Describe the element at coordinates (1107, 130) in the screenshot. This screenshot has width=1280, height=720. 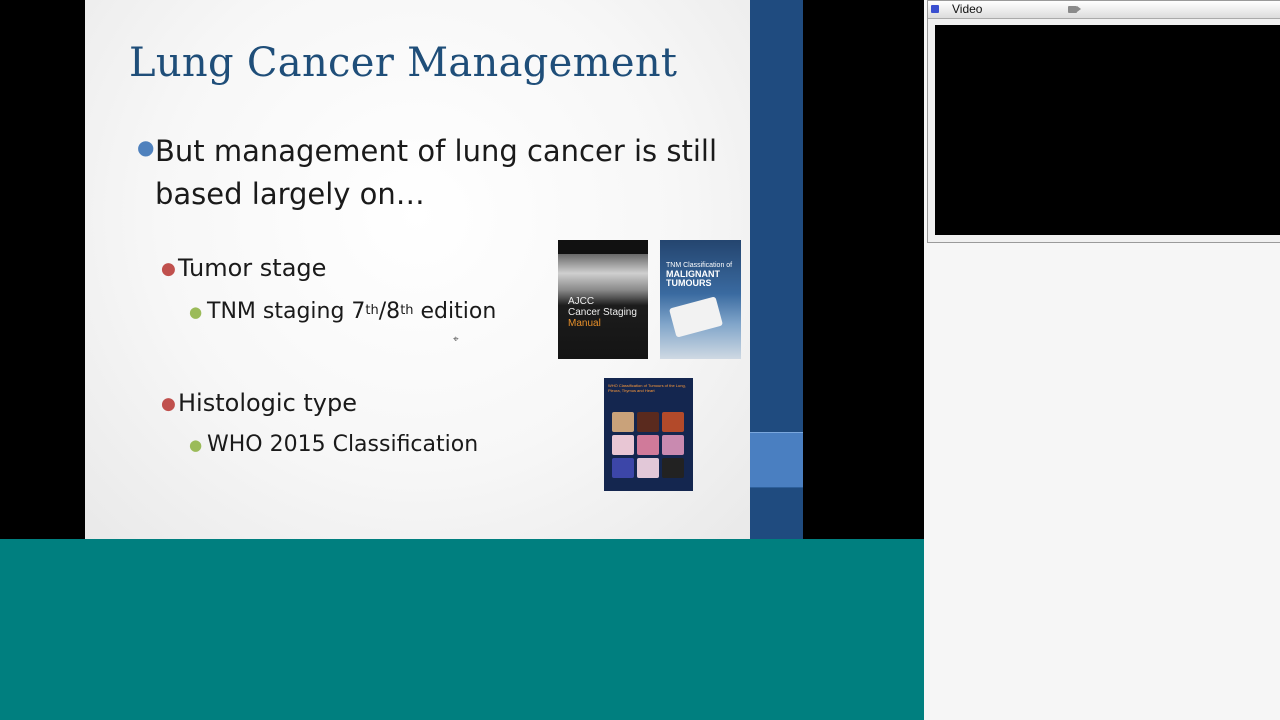
I see `video-screen` at that location.